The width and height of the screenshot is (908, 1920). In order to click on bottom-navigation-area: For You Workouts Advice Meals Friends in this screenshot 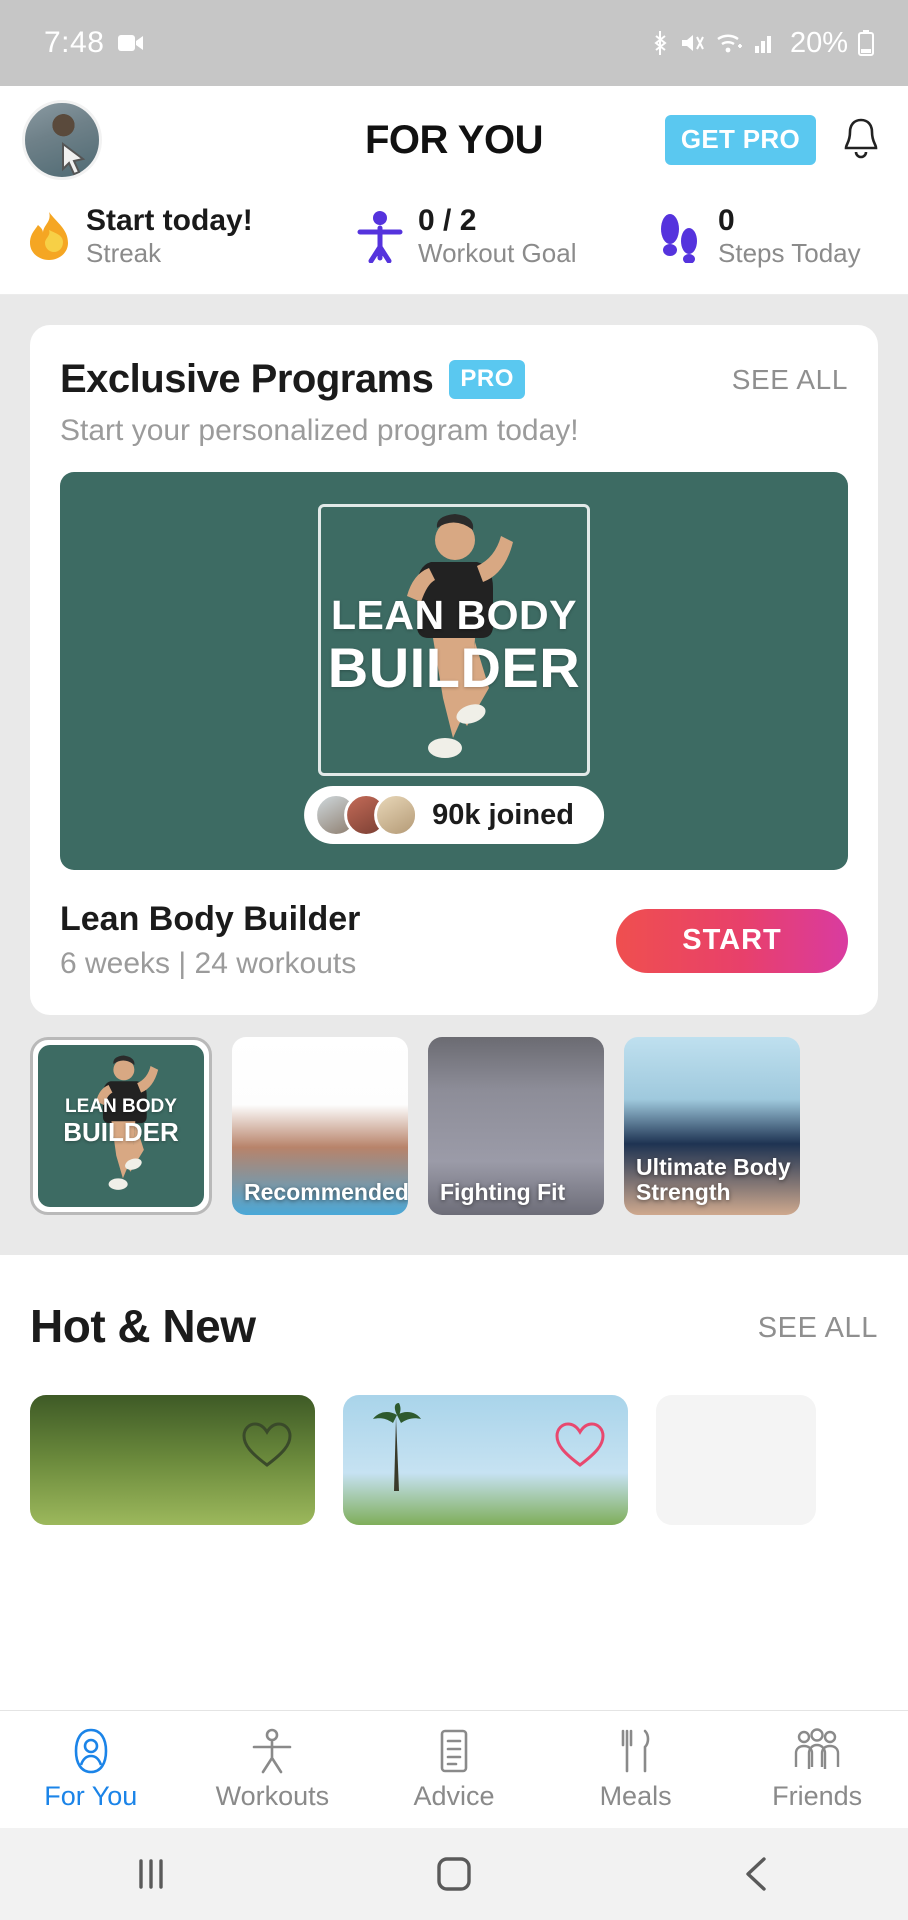, I will do `click(454, 1815)`.